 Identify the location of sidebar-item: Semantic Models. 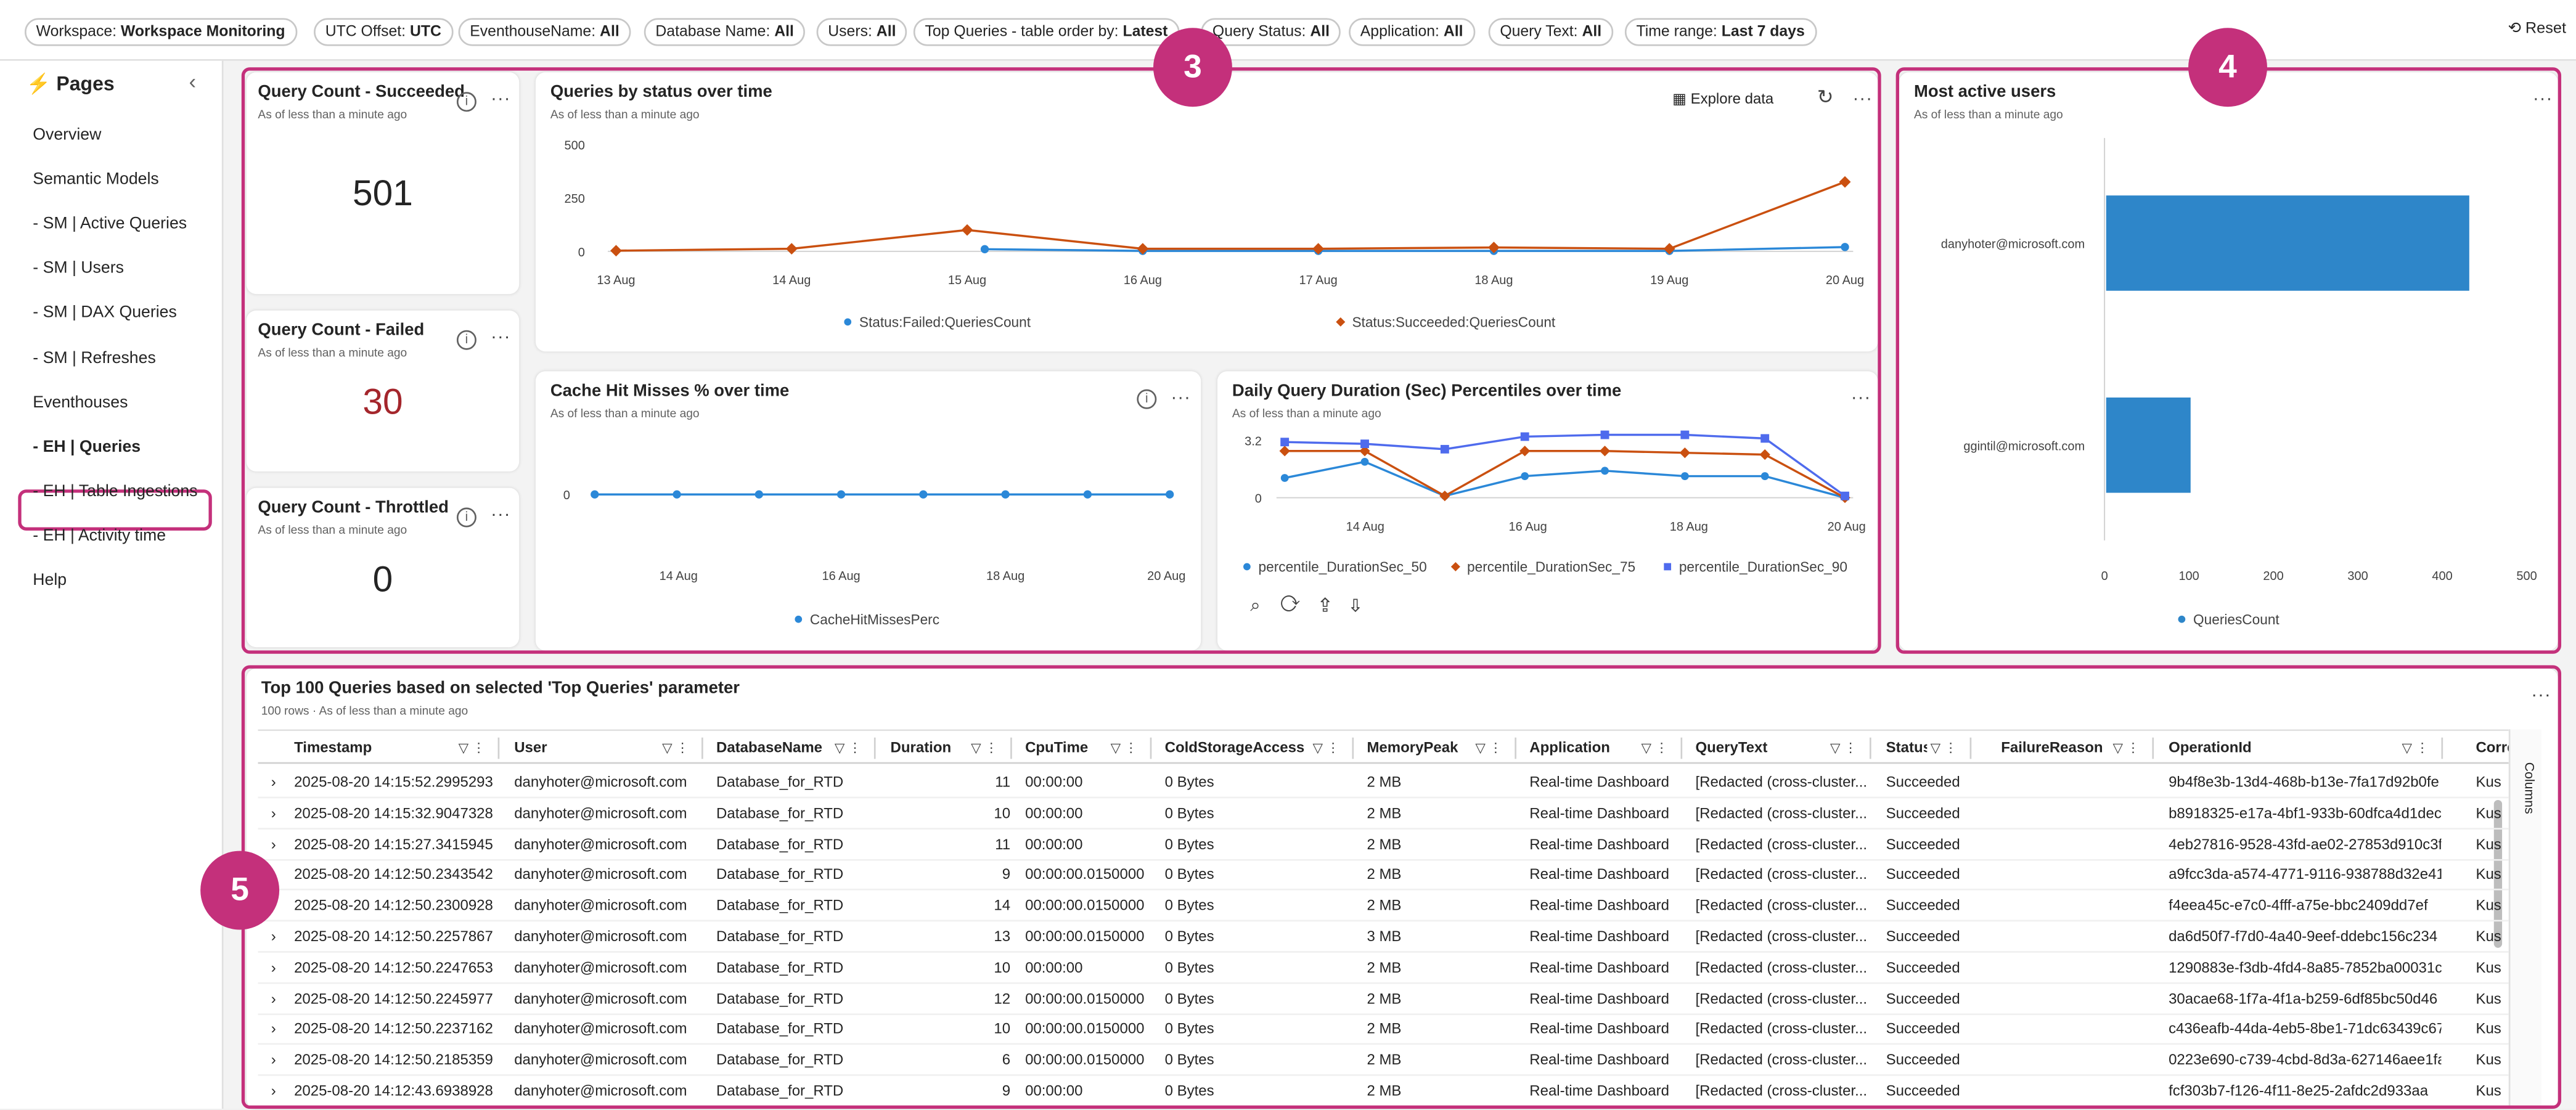
(95, 180).